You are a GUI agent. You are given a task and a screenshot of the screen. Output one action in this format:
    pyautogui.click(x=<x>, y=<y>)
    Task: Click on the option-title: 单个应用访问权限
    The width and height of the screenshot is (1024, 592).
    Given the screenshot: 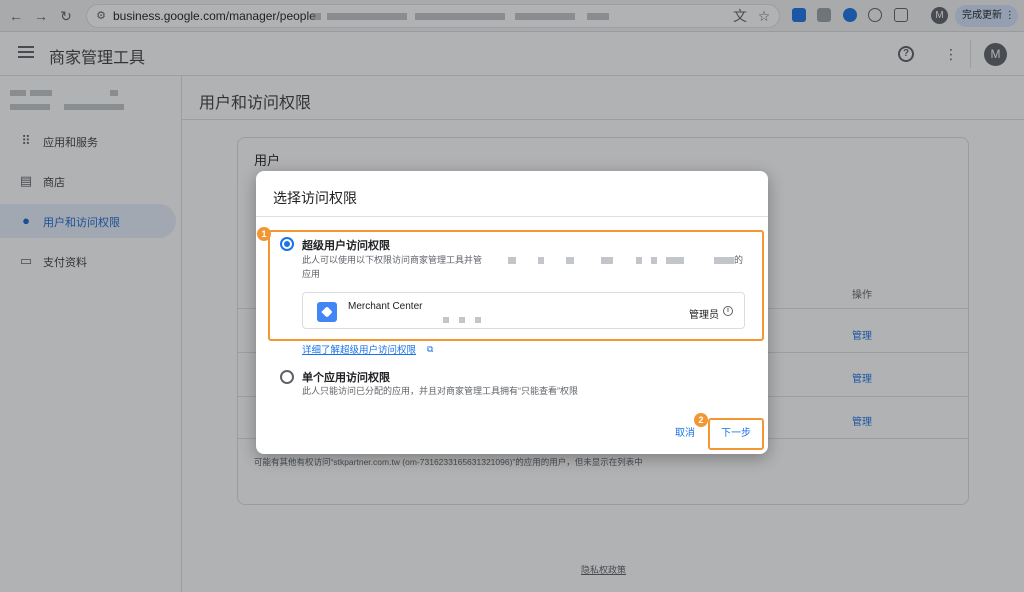 What is the action you would take?
    pyautogui.click(x=346, y=378)
    